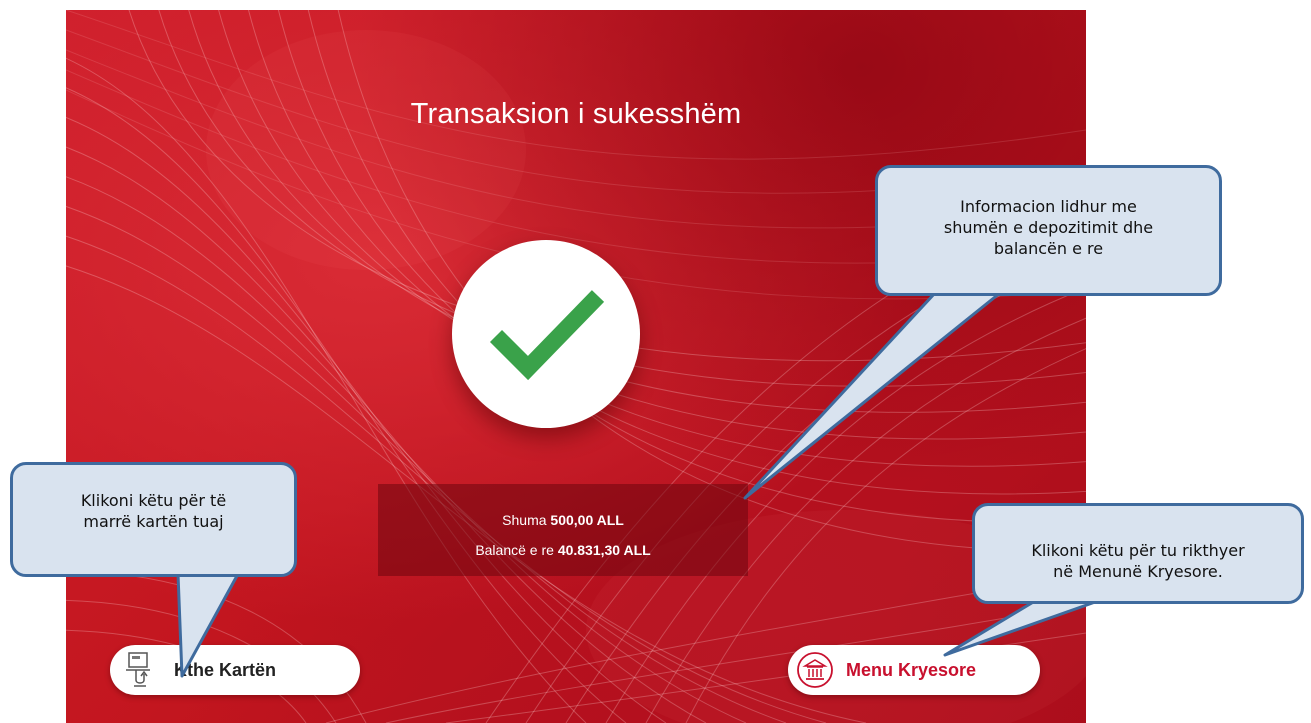  What do you see at coordinates (1138, 550) in the screenshot?
I see `callout-menu-line-1: Klikoni këtu për tu rikthyer` at bounding box center [1138, 550].